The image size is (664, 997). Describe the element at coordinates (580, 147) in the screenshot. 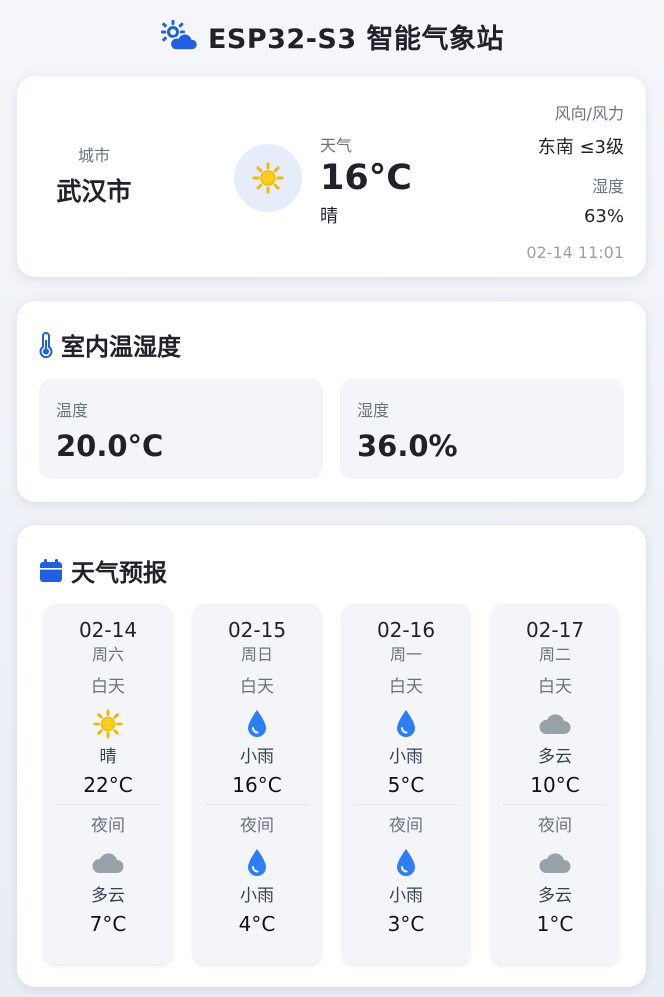

I see `wind-value: 东南 ≤3级` at that location.